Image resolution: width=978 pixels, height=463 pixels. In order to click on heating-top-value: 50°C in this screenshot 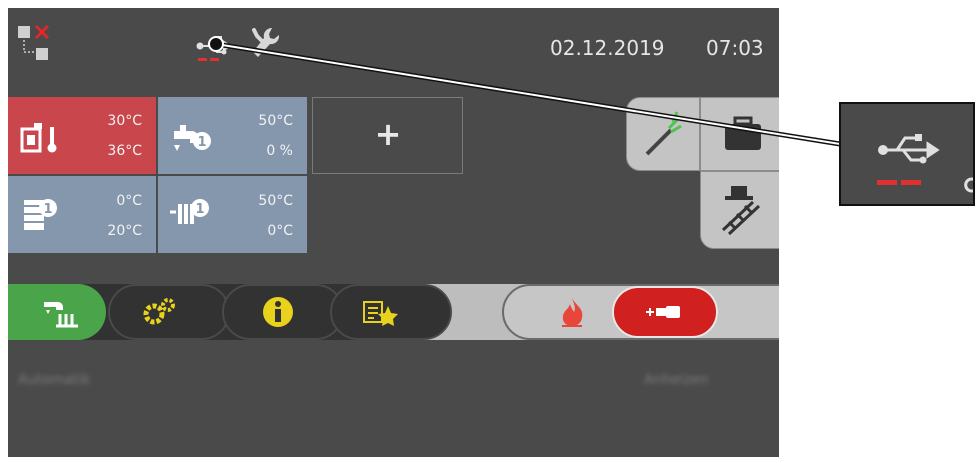, I will do `click(275, 201)`.